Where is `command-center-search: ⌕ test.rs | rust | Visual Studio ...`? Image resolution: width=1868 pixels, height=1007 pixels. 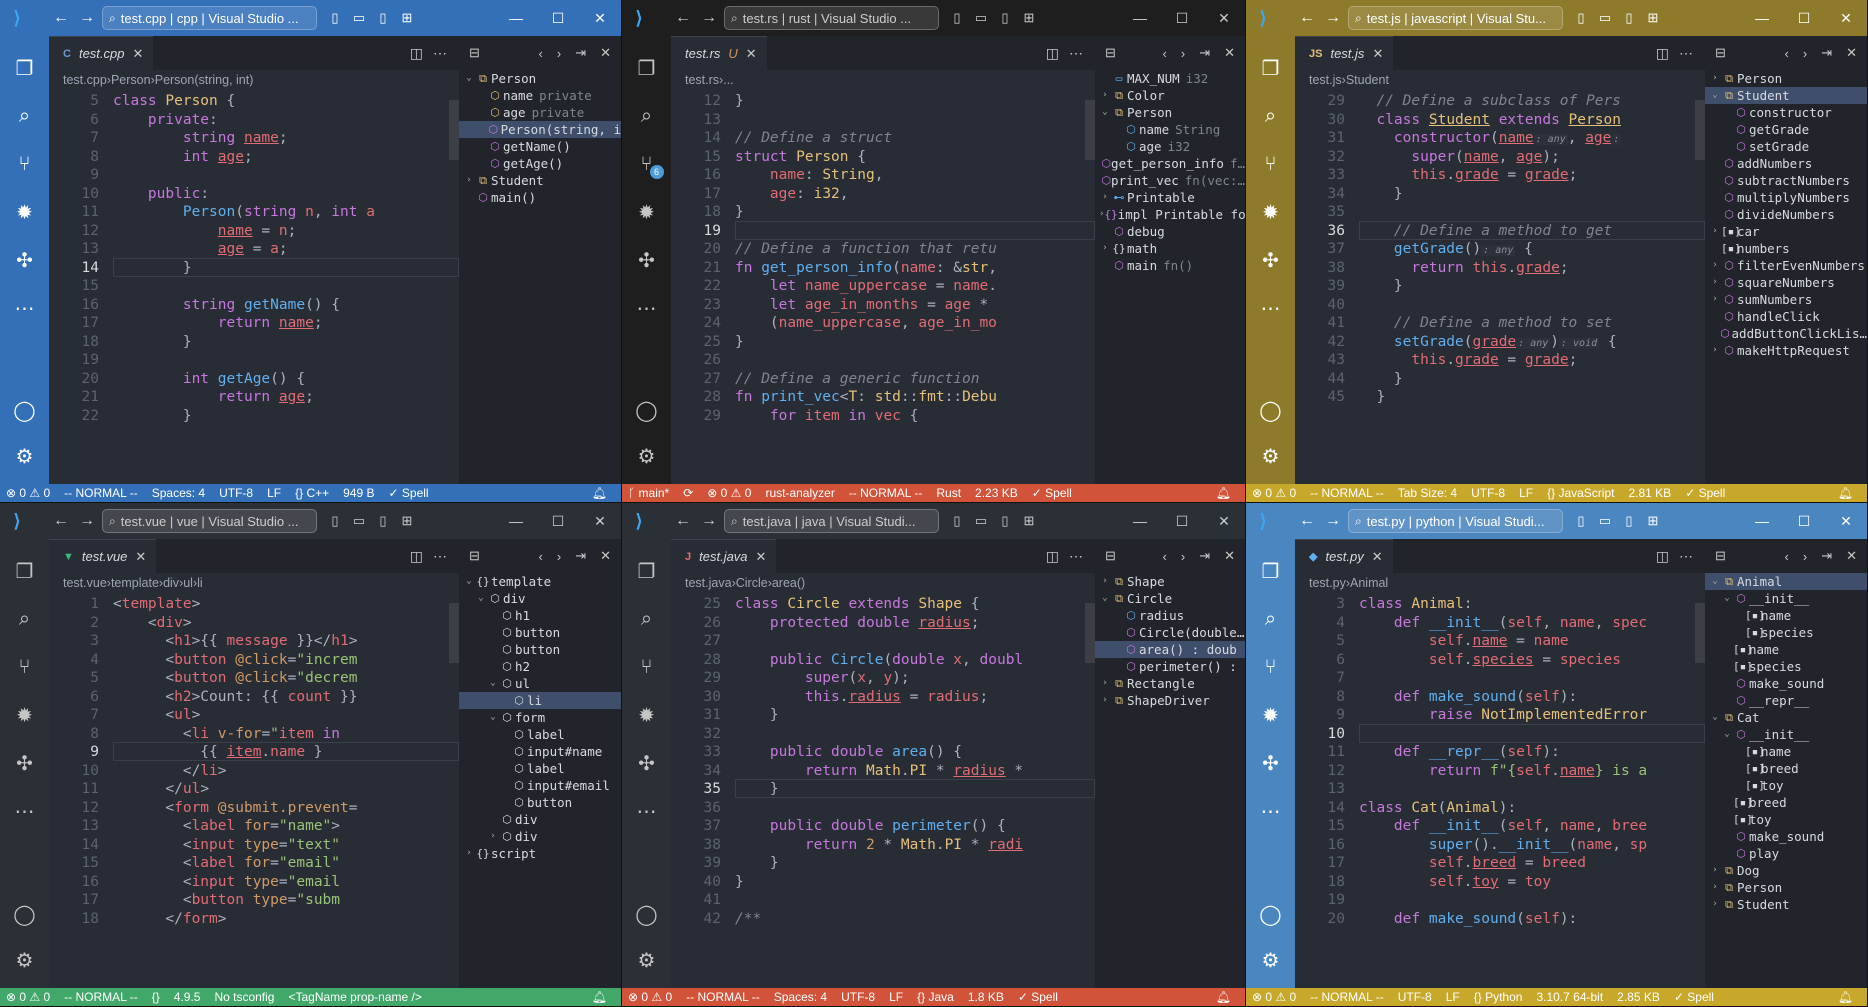 command-center-search: ⌕ test.rs | rust | Visual Studio ... is located at coordinates (831, 18).